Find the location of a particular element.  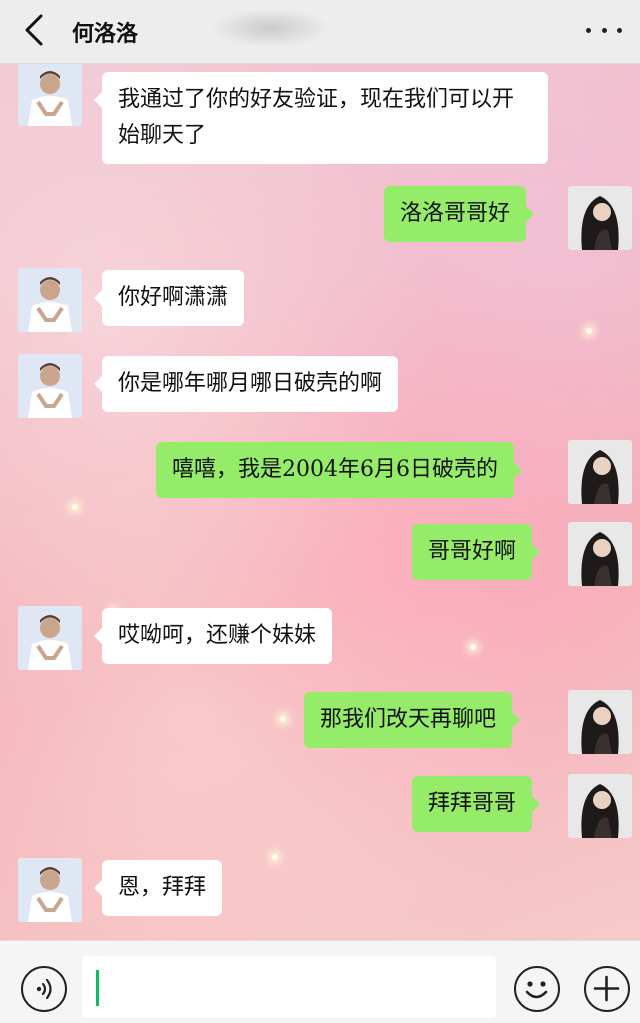

back-button is located at coordinates (34, 30).